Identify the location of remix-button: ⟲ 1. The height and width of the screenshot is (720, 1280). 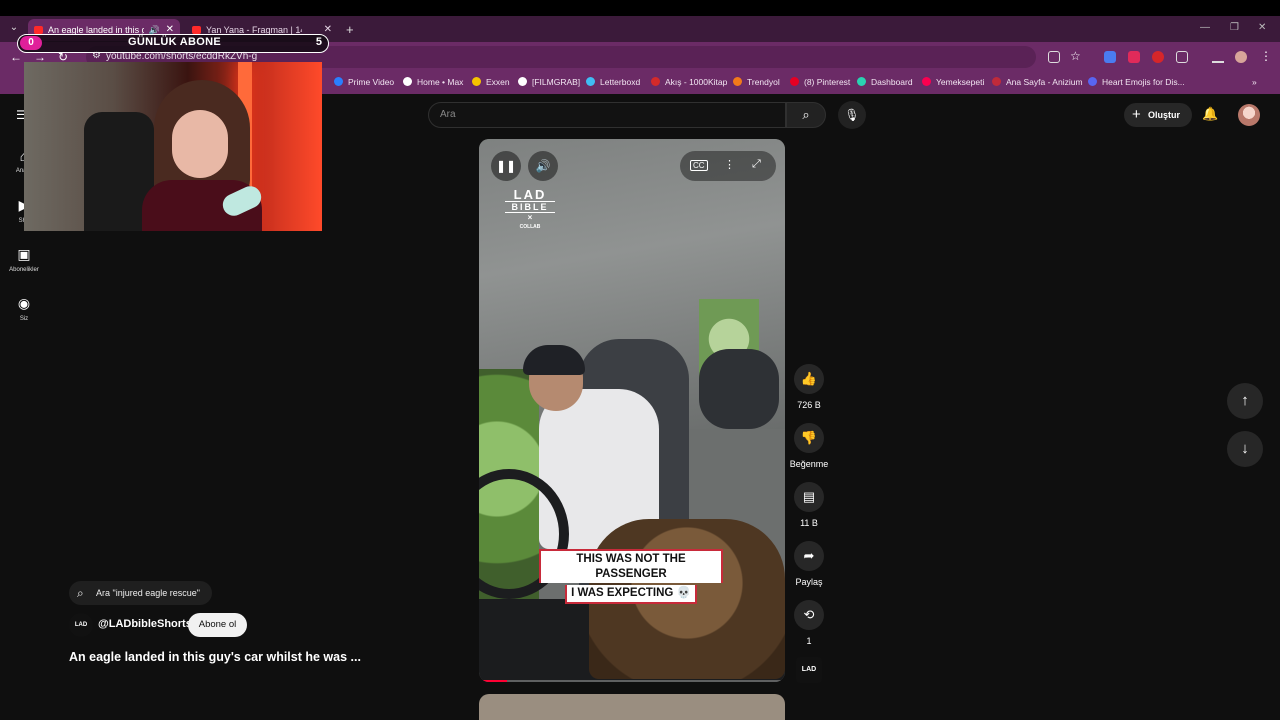
(809, 623).